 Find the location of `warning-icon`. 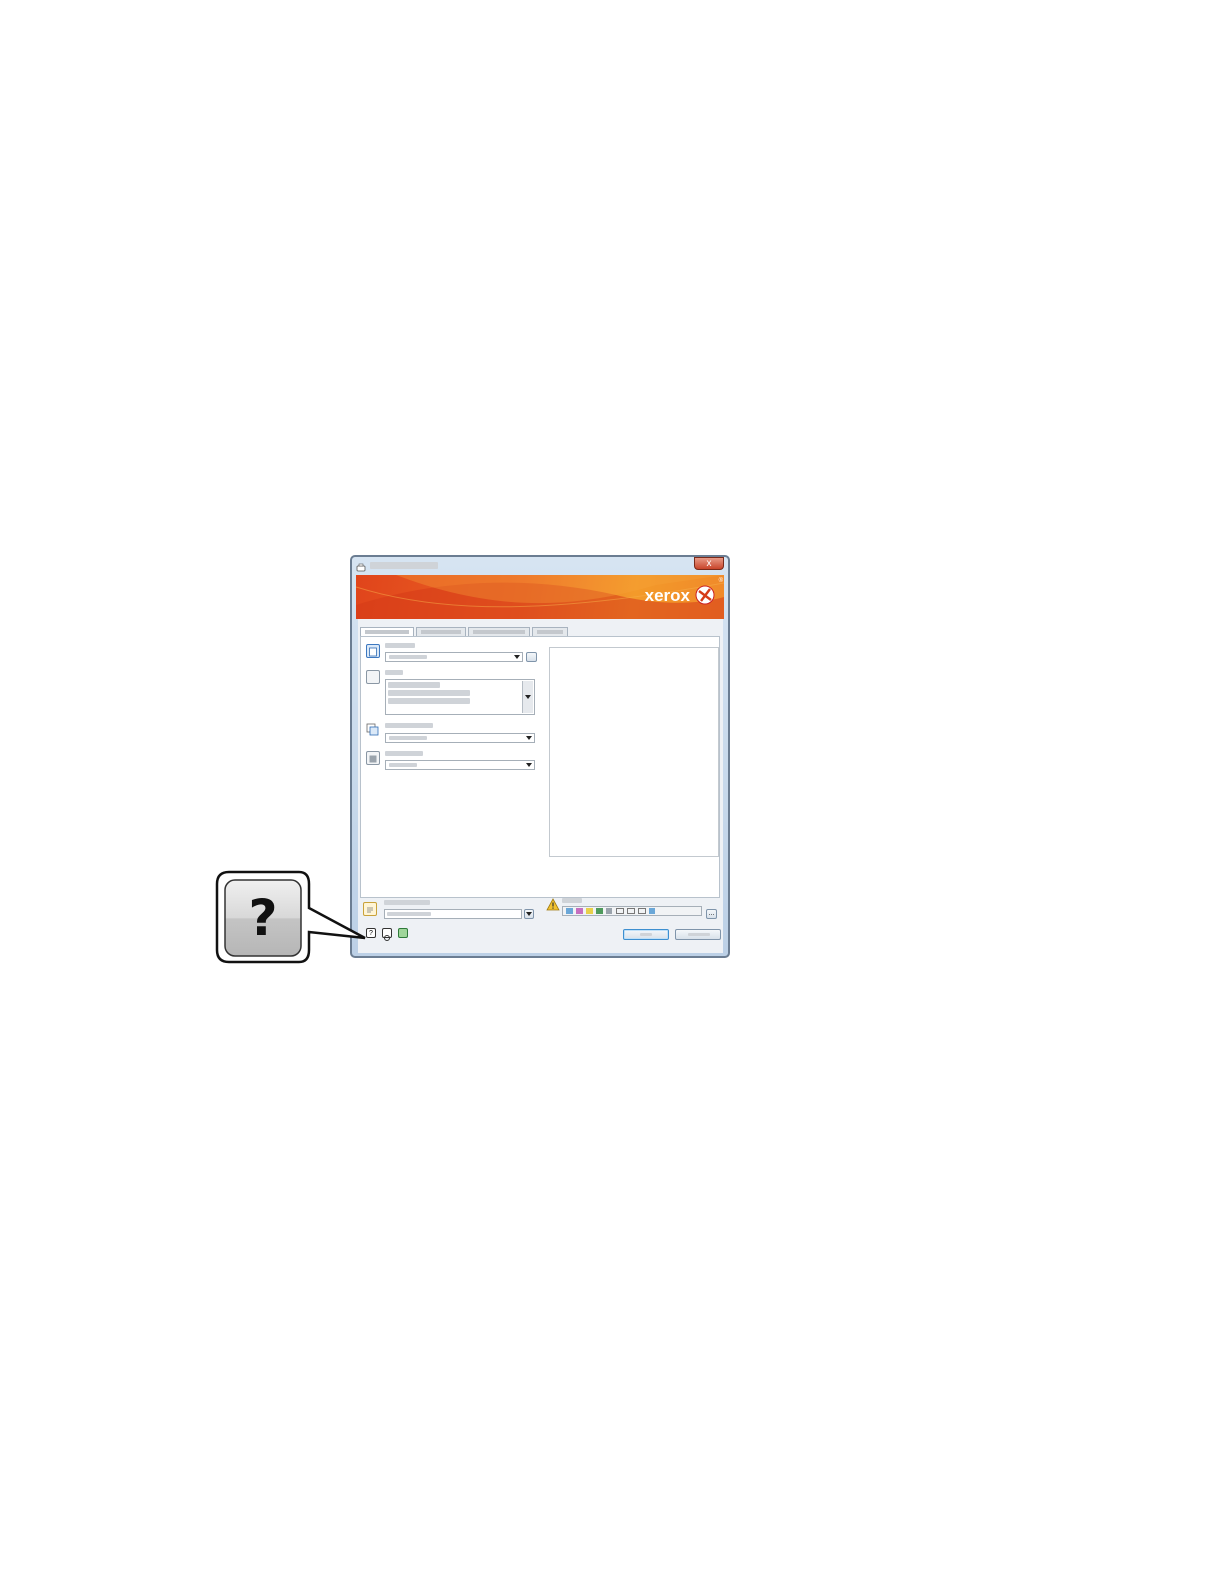

warning-icon is located at coordinates (553, 904).